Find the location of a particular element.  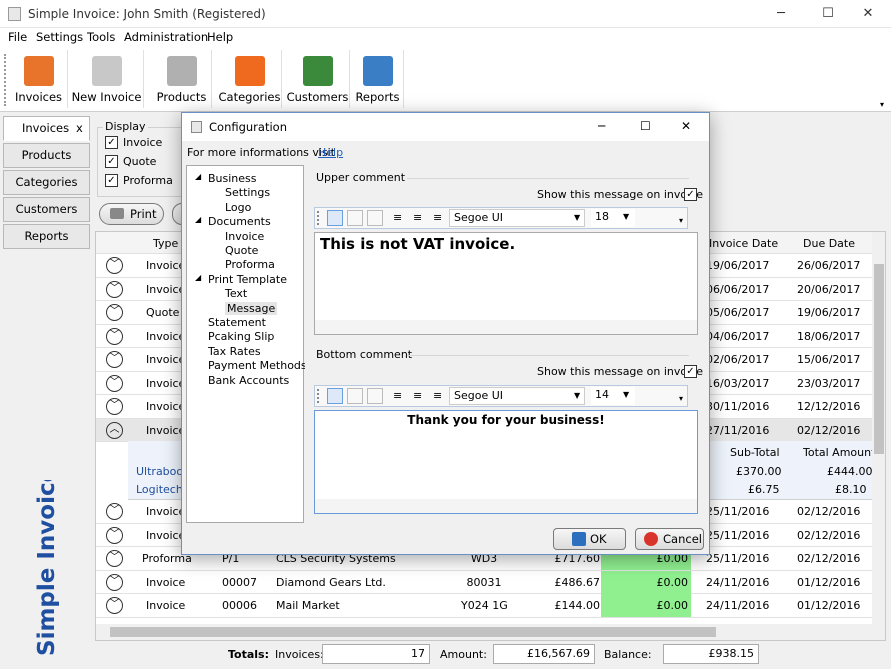

vertical-scrollbar is located at coordinates (878, 436).